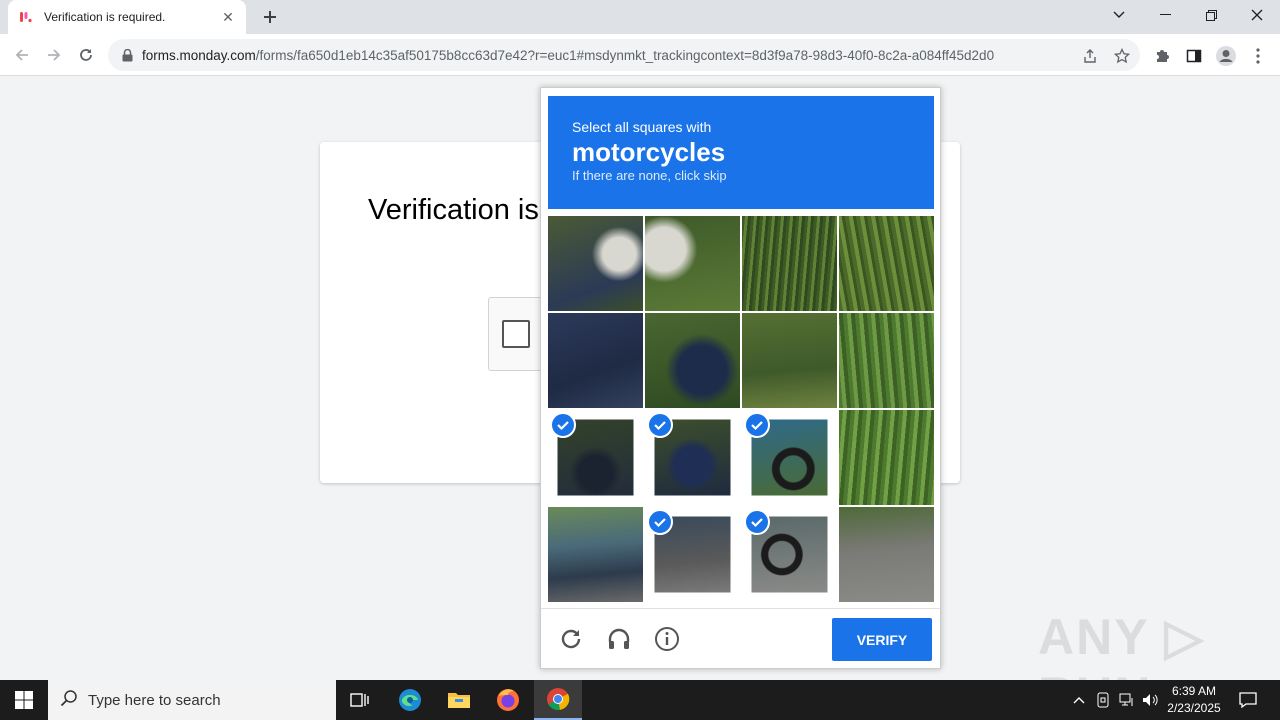 The image size is (1280, 720). I want to click on windows-taskbar: Type here to search 6:39 AM 2/23/2025, so click(640, 700).